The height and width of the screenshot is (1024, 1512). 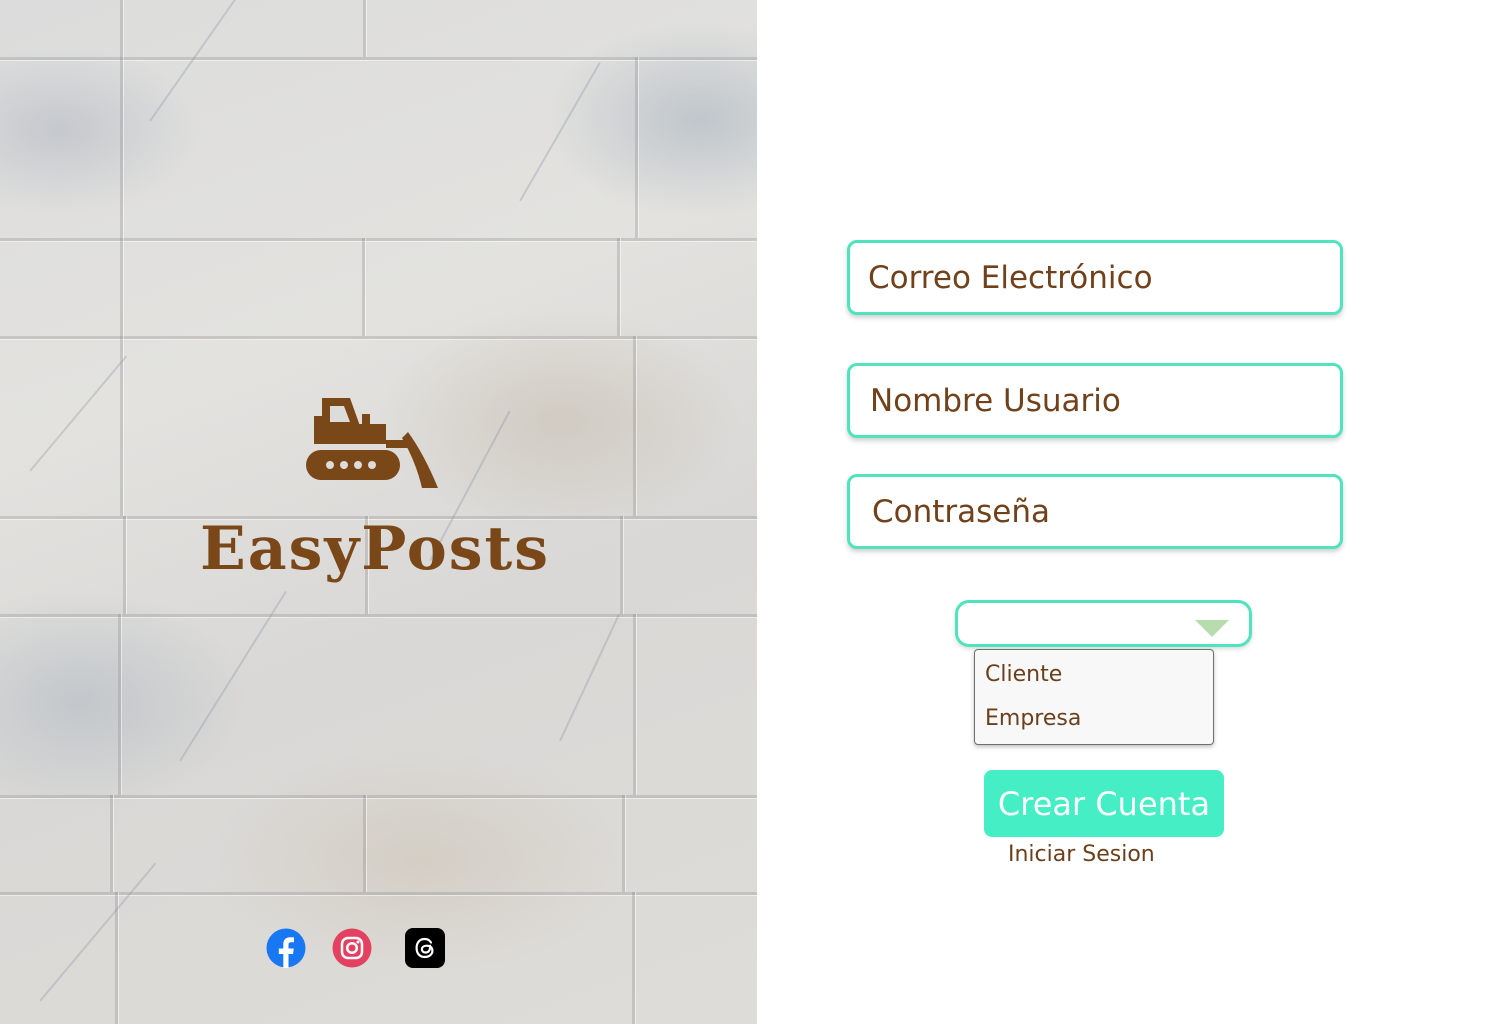 What do you see at coordinates (1104, 277) in the screenshot?
I see `email-input` at bounding box center [1104, 277].